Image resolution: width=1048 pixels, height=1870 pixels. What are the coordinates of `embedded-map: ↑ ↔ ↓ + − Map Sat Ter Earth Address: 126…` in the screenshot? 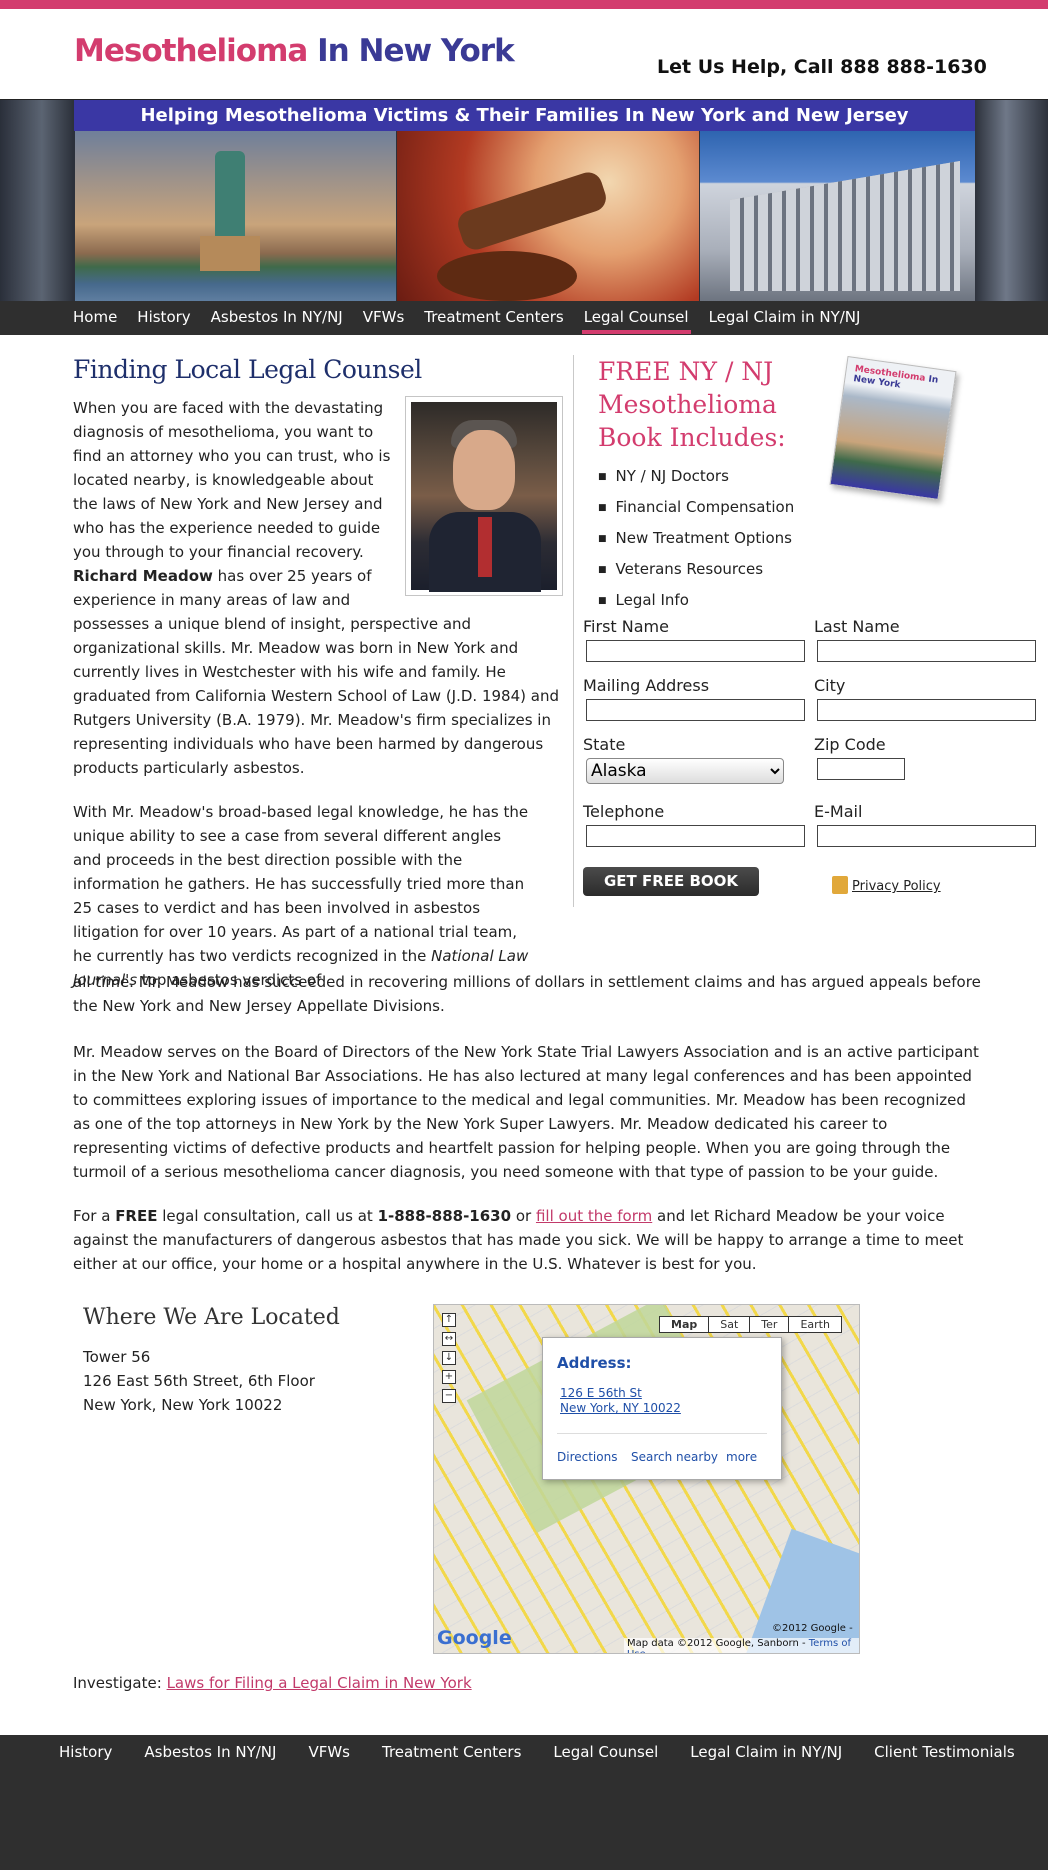 It's located at (646, 1479).